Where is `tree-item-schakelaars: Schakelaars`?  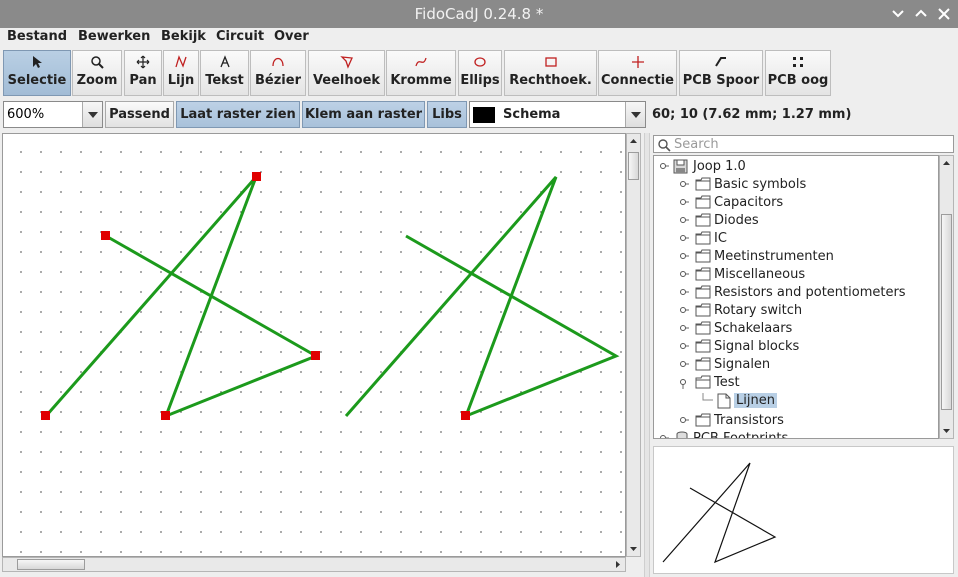 tree-item-schakelaars: Schakelaars is located at coordinates (796, 329).